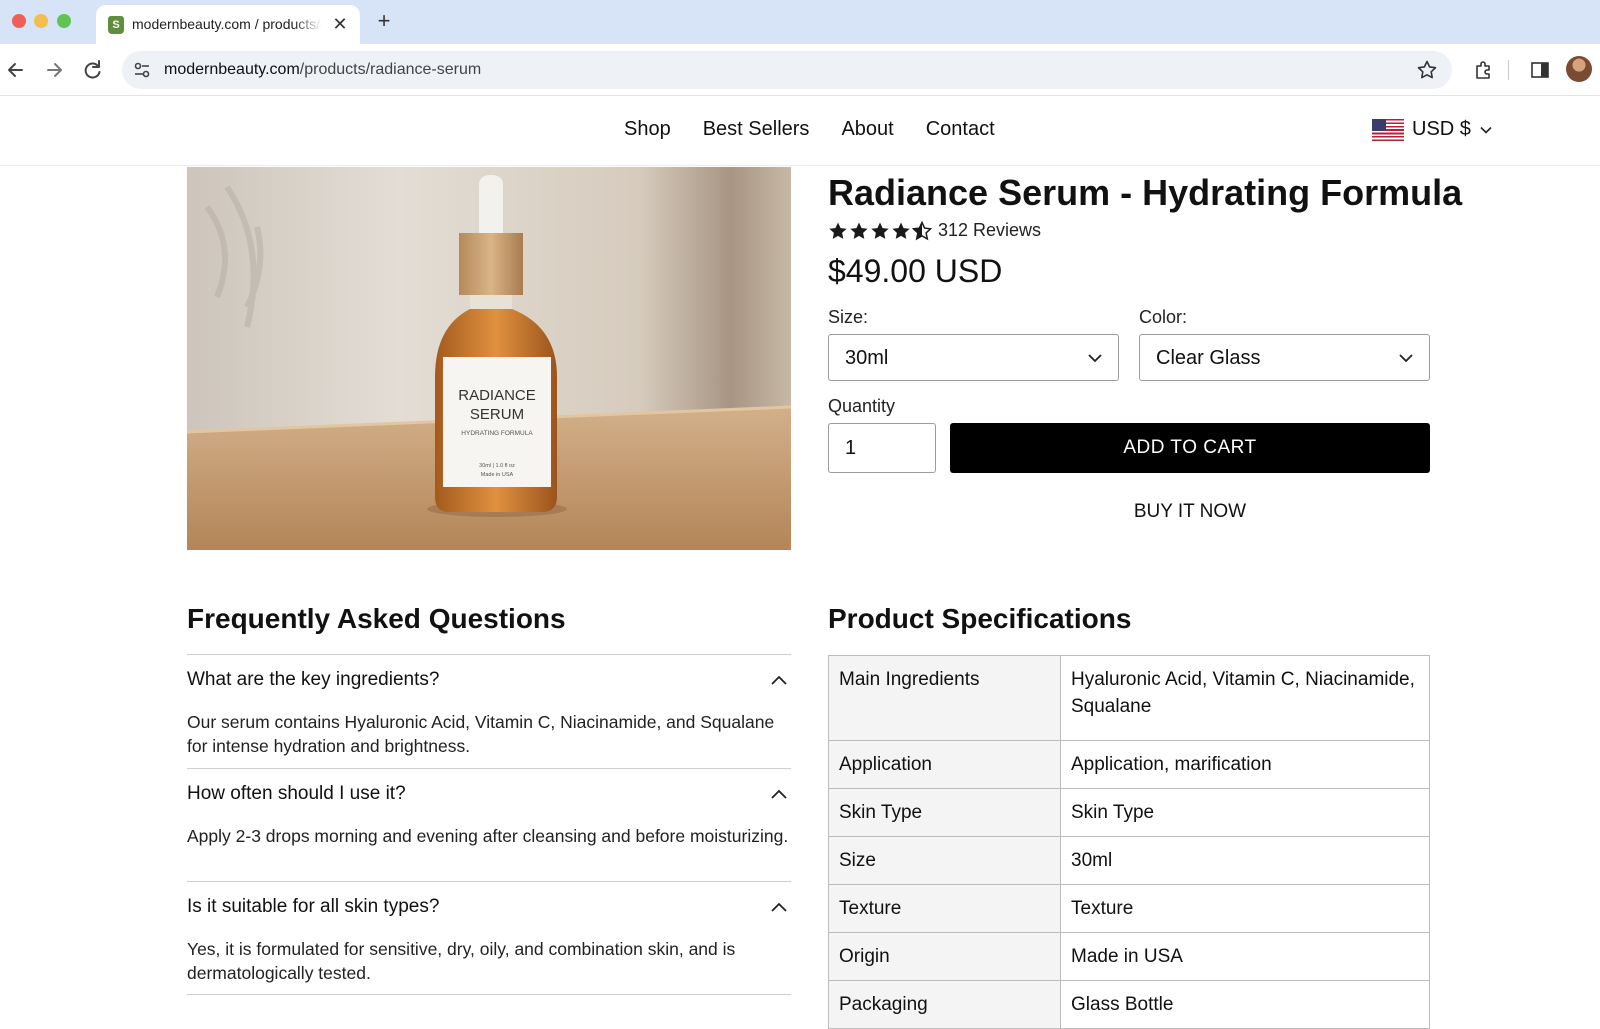 This screenshot has height=1029, width=1600. Describe the element at coordinates (497, 466) in the screenshot. I see `bottle-label-line4: 30ml | 1.0 fl oz` at that location.